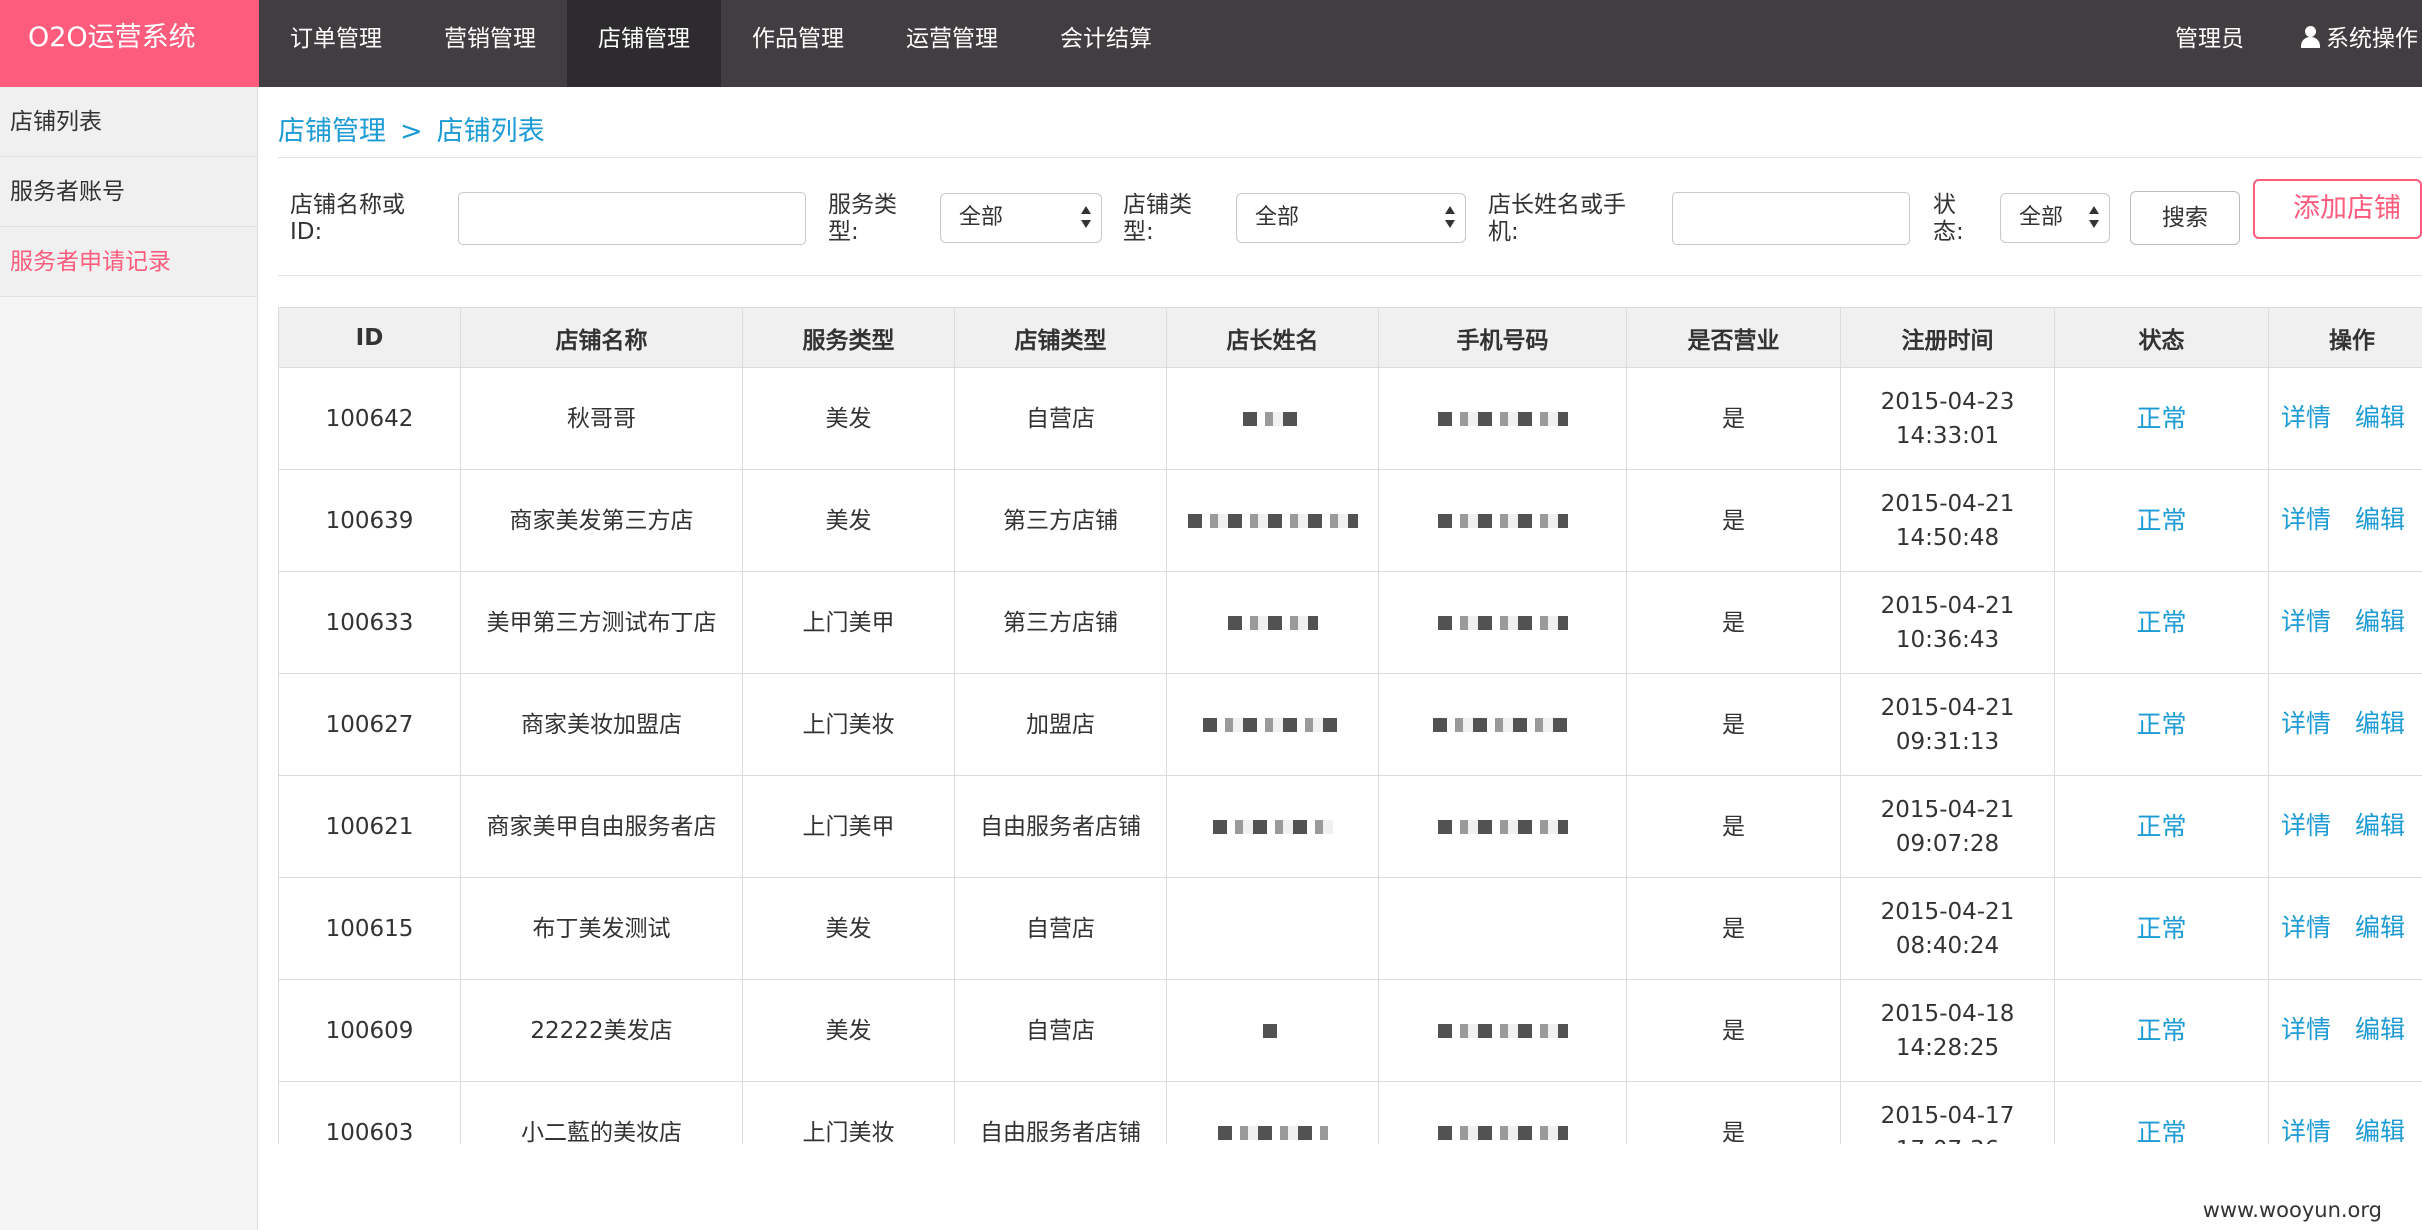 The height and width of the screenshot is (1230, 2422). I want to click on register-time: 10:36:43, so click(1947, 639).